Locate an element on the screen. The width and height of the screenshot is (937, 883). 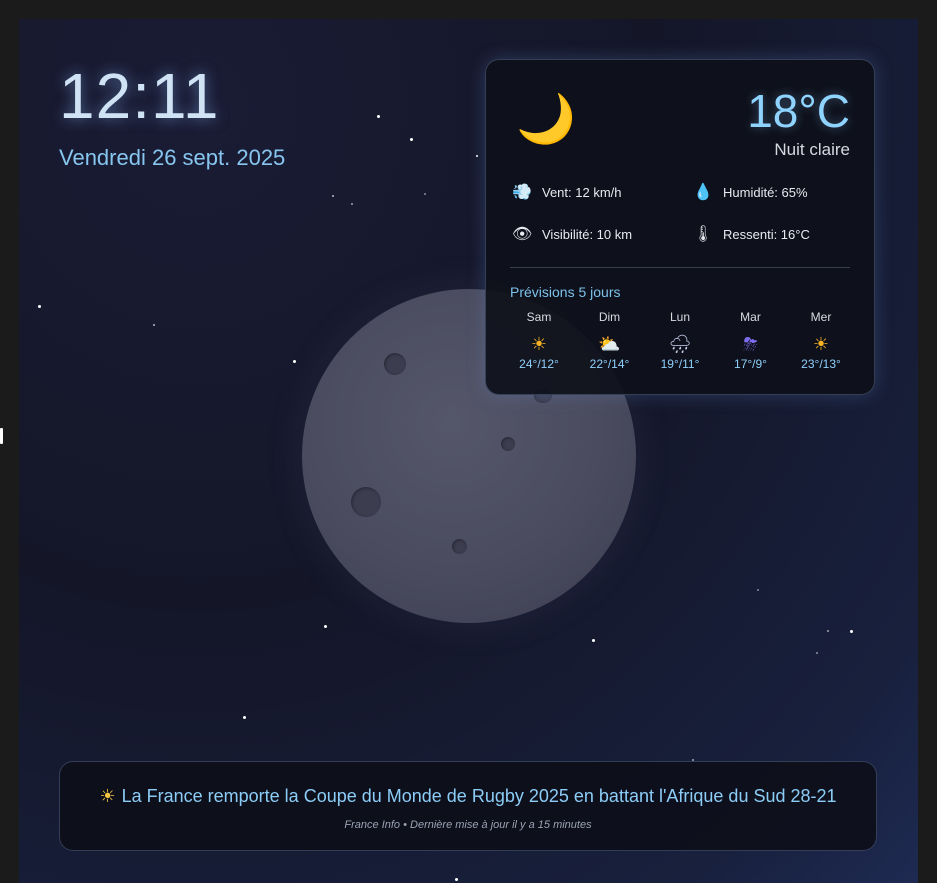
forecast-day-sam: Sam ☀ 24°/12° is located at coordinates (539, 340).